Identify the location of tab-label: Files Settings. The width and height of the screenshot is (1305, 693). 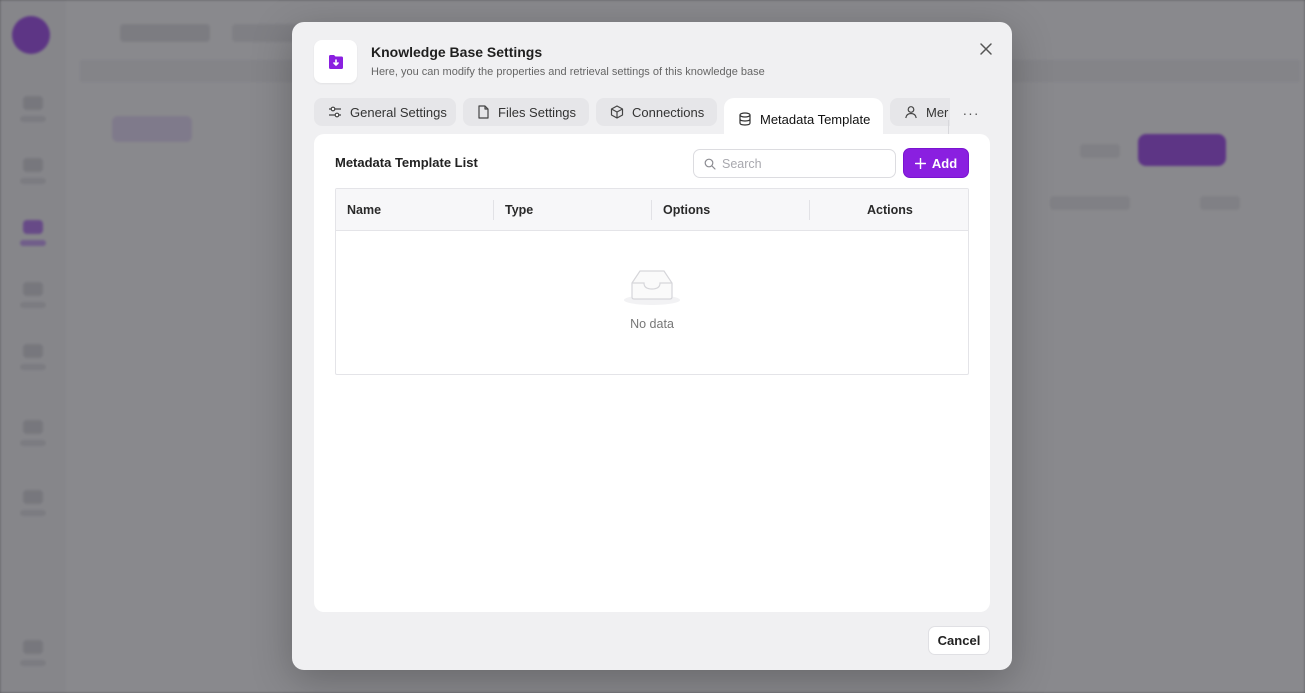
(537, 112).